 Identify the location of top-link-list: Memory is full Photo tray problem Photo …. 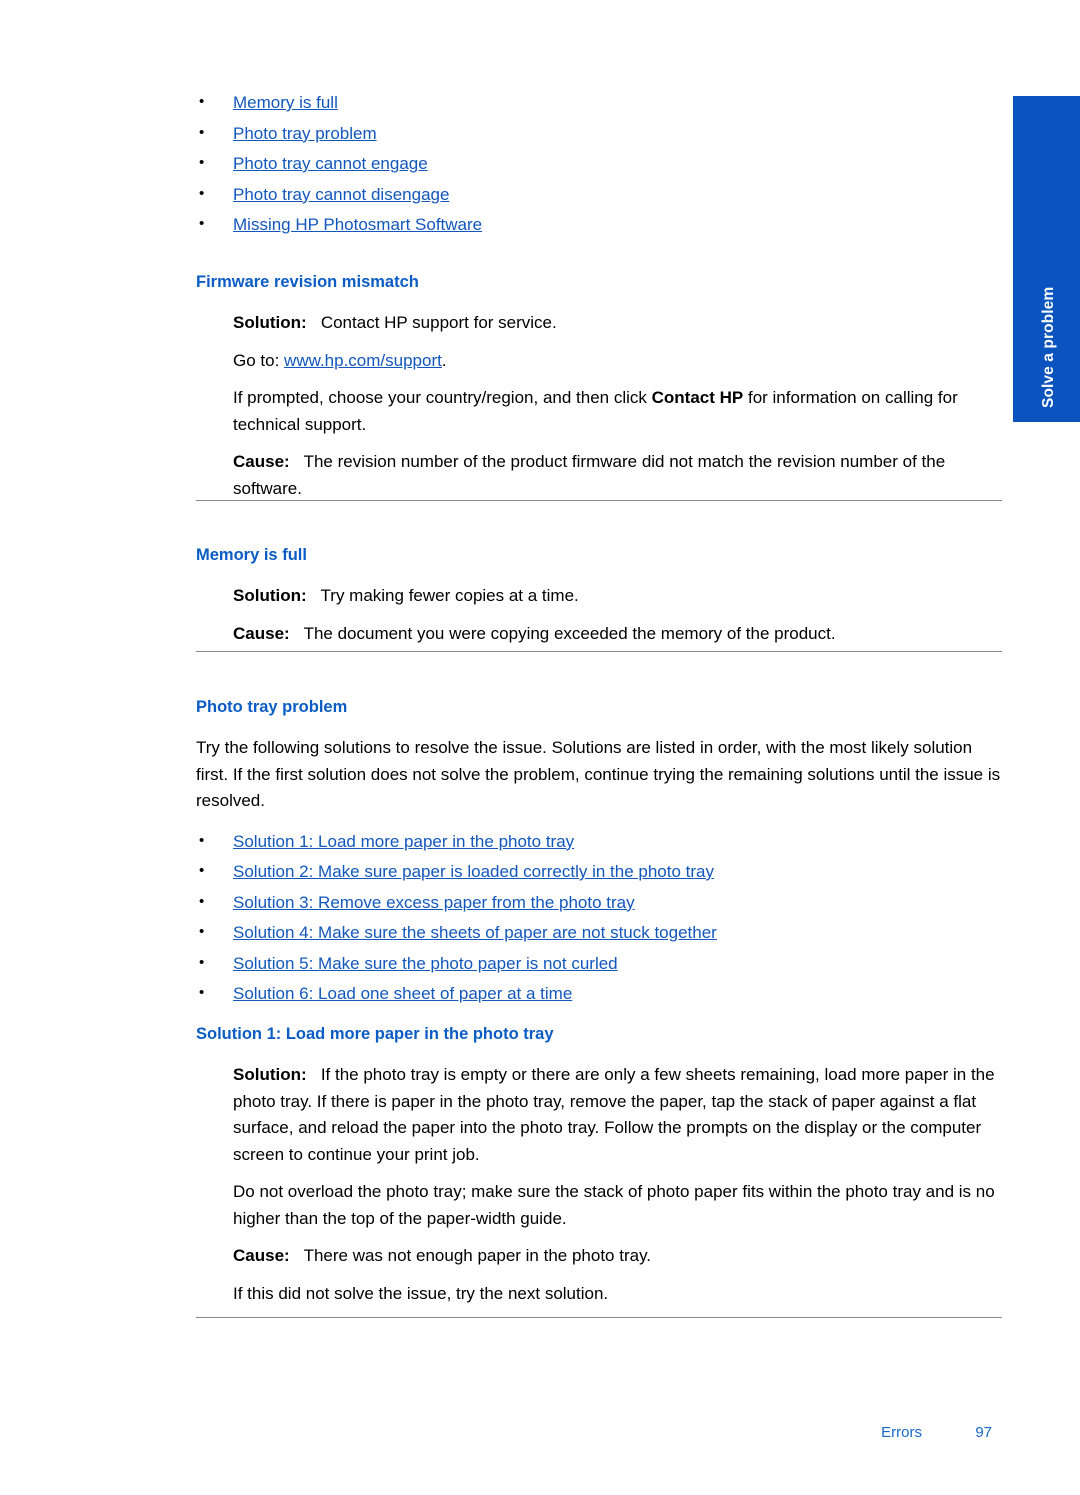
(599, 164).